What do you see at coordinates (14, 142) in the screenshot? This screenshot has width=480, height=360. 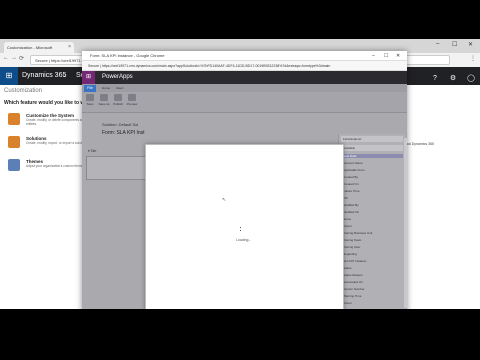 I see `solutions-icon` at bounding box center [14, 142].